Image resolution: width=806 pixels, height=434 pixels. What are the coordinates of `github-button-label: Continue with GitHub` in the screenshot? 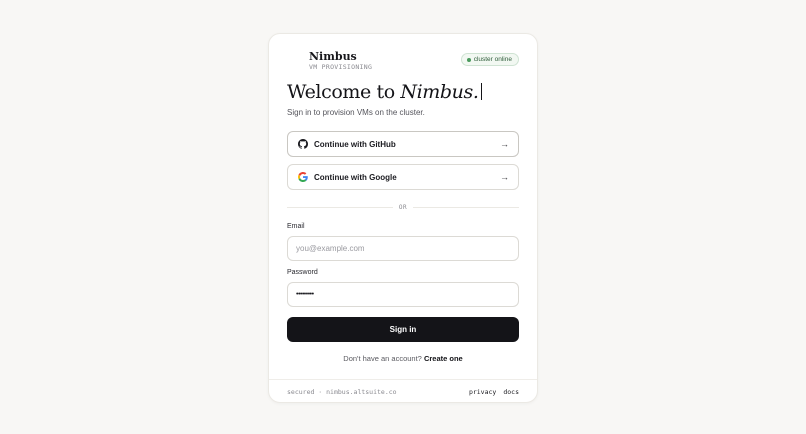 It's located at (355, 144).